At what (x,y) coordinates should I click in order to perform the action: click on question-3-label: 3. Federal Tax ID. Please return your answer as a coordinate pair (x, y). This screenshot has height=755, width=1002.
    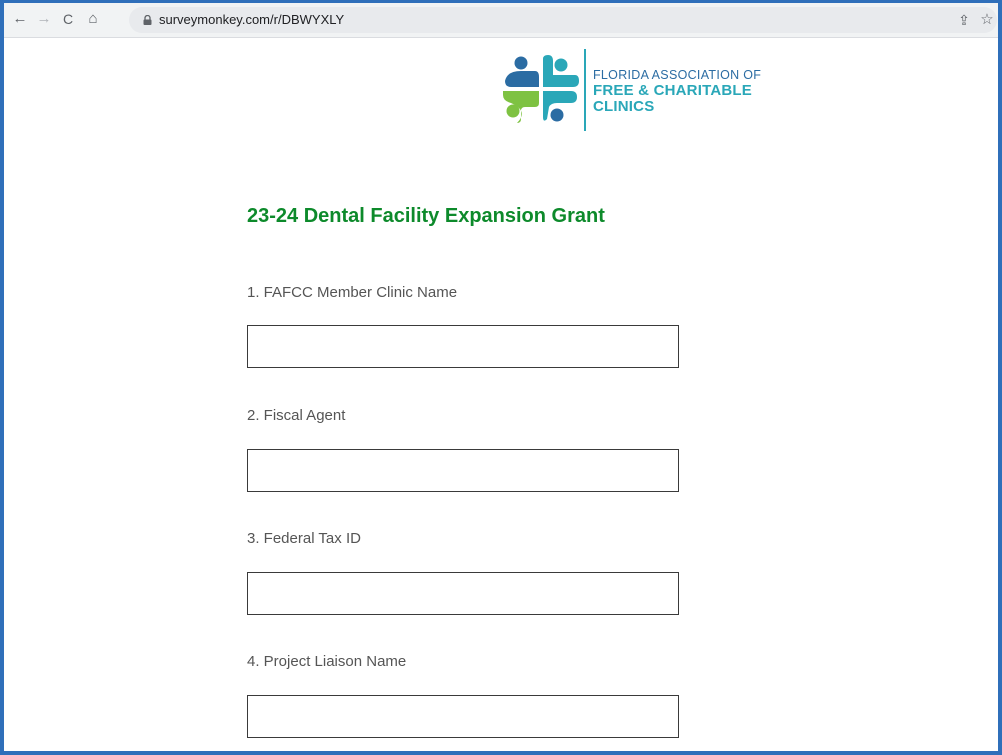
    Looking at the image, I should click on (304, 538).